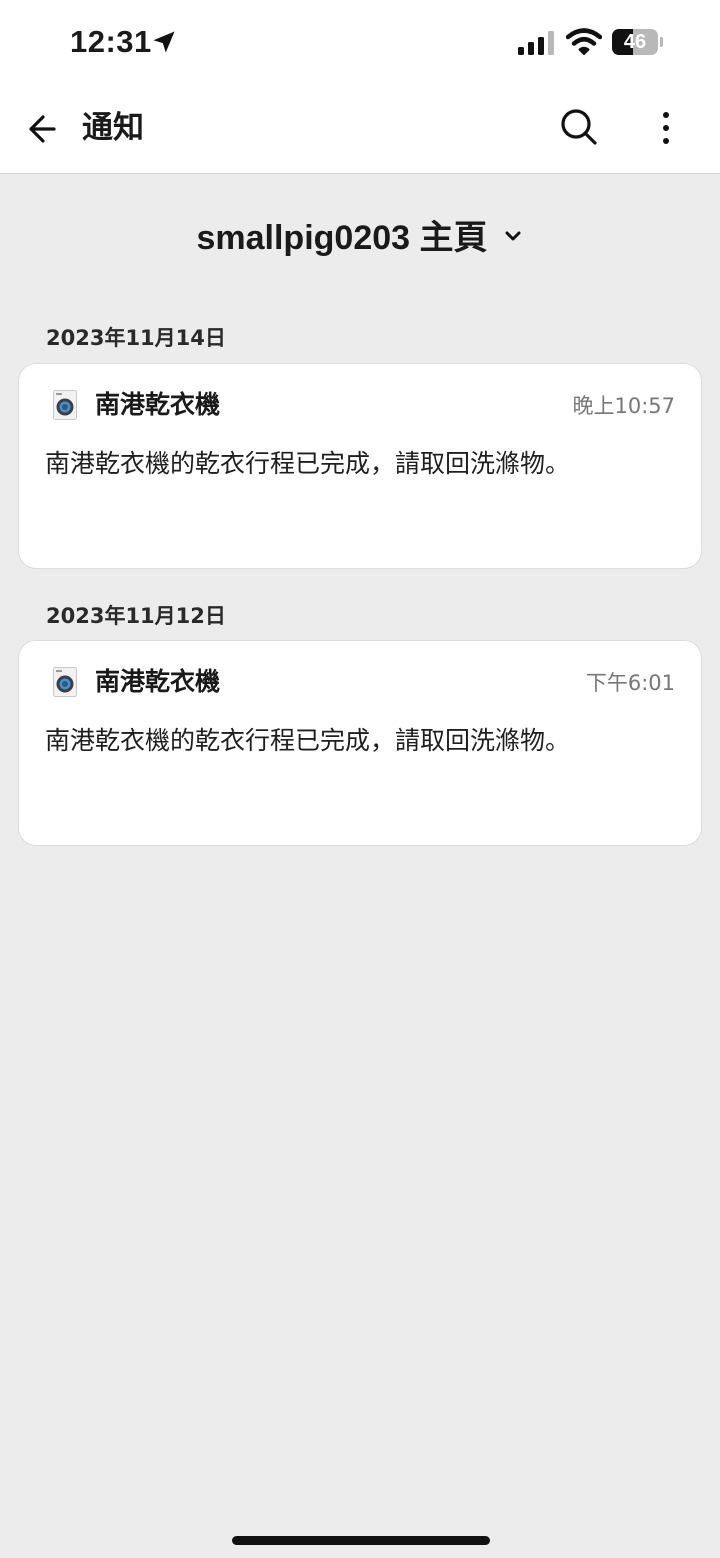  I want to click on more-vertical-icon, so click(666, 128).